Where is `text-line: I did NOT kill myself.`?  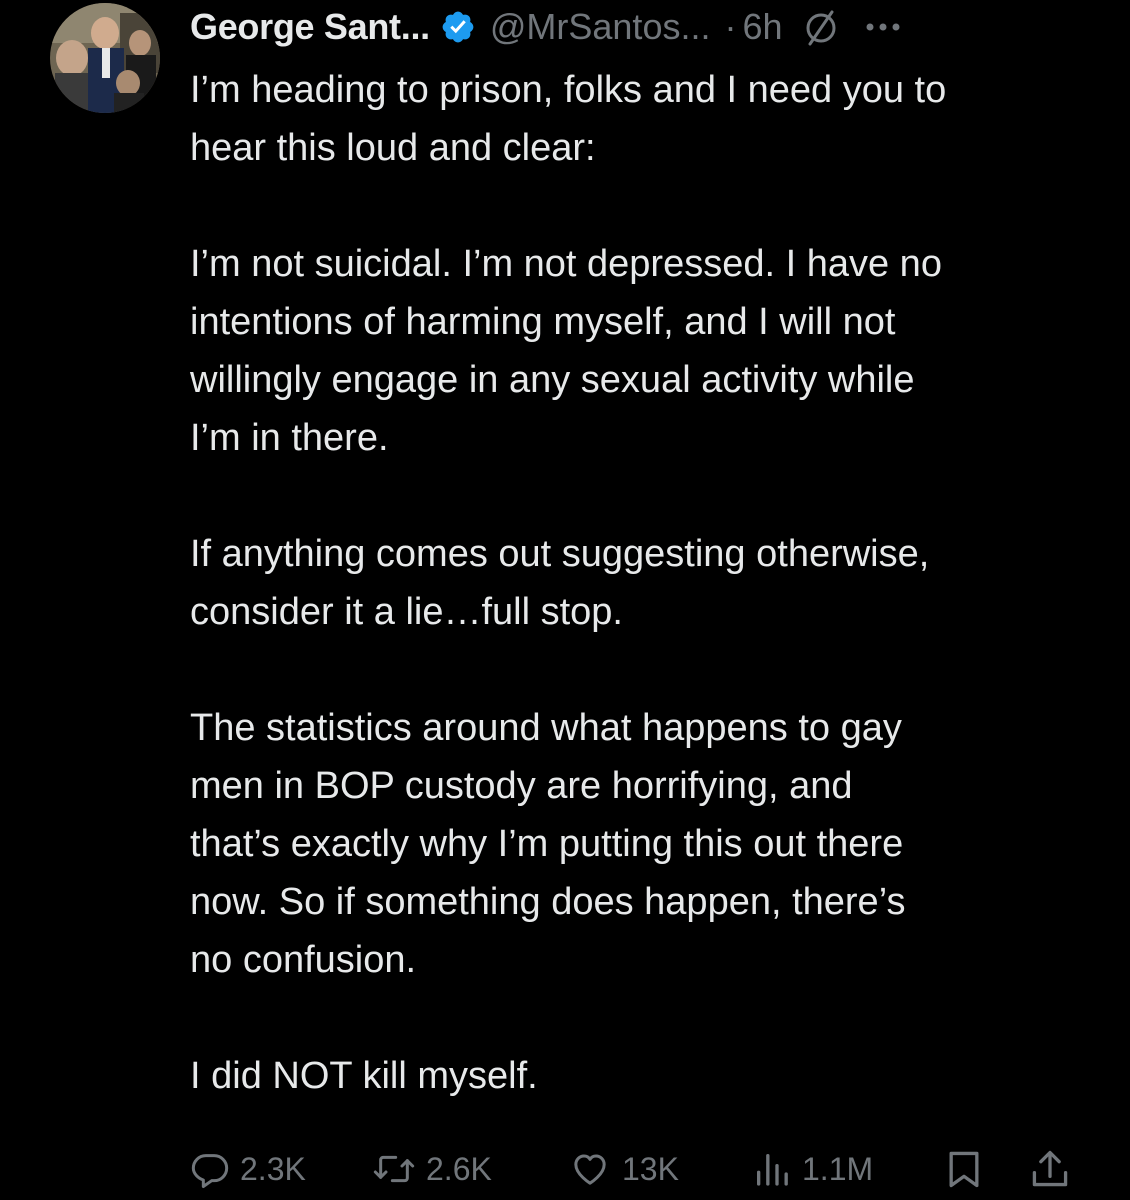 text-line: I did NOT kill myself. is located at coordinates (364, 1076).